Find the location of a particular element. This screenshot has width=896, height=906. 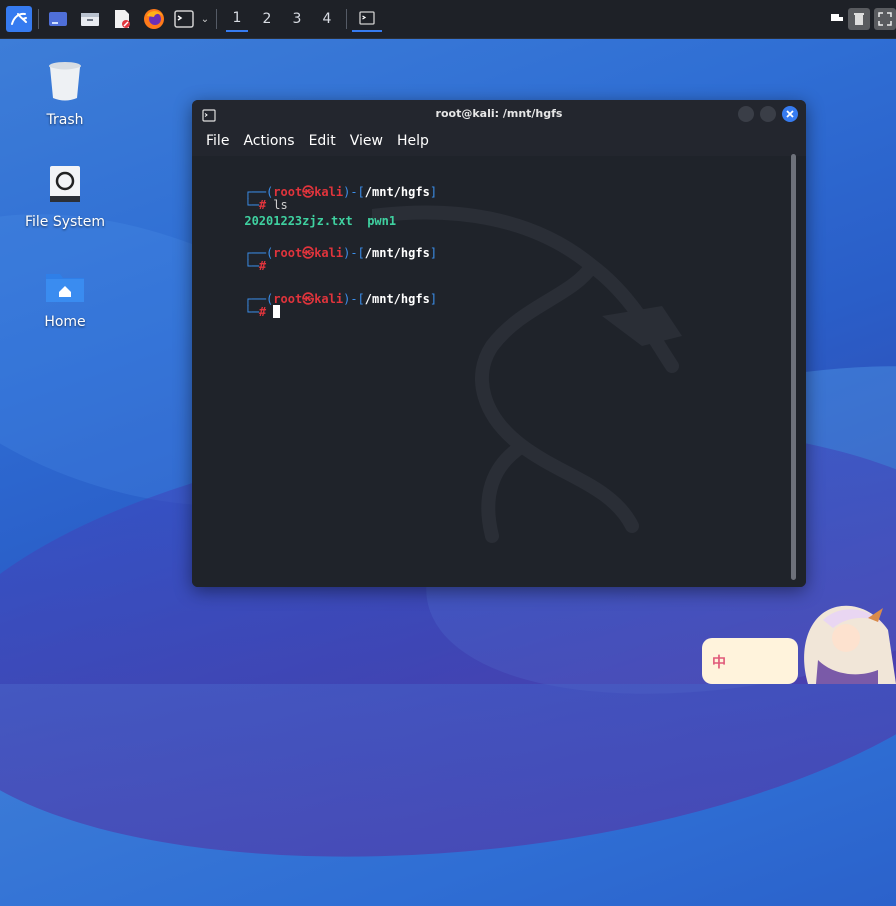

firefox-icon is located at coordinates (154, 19).